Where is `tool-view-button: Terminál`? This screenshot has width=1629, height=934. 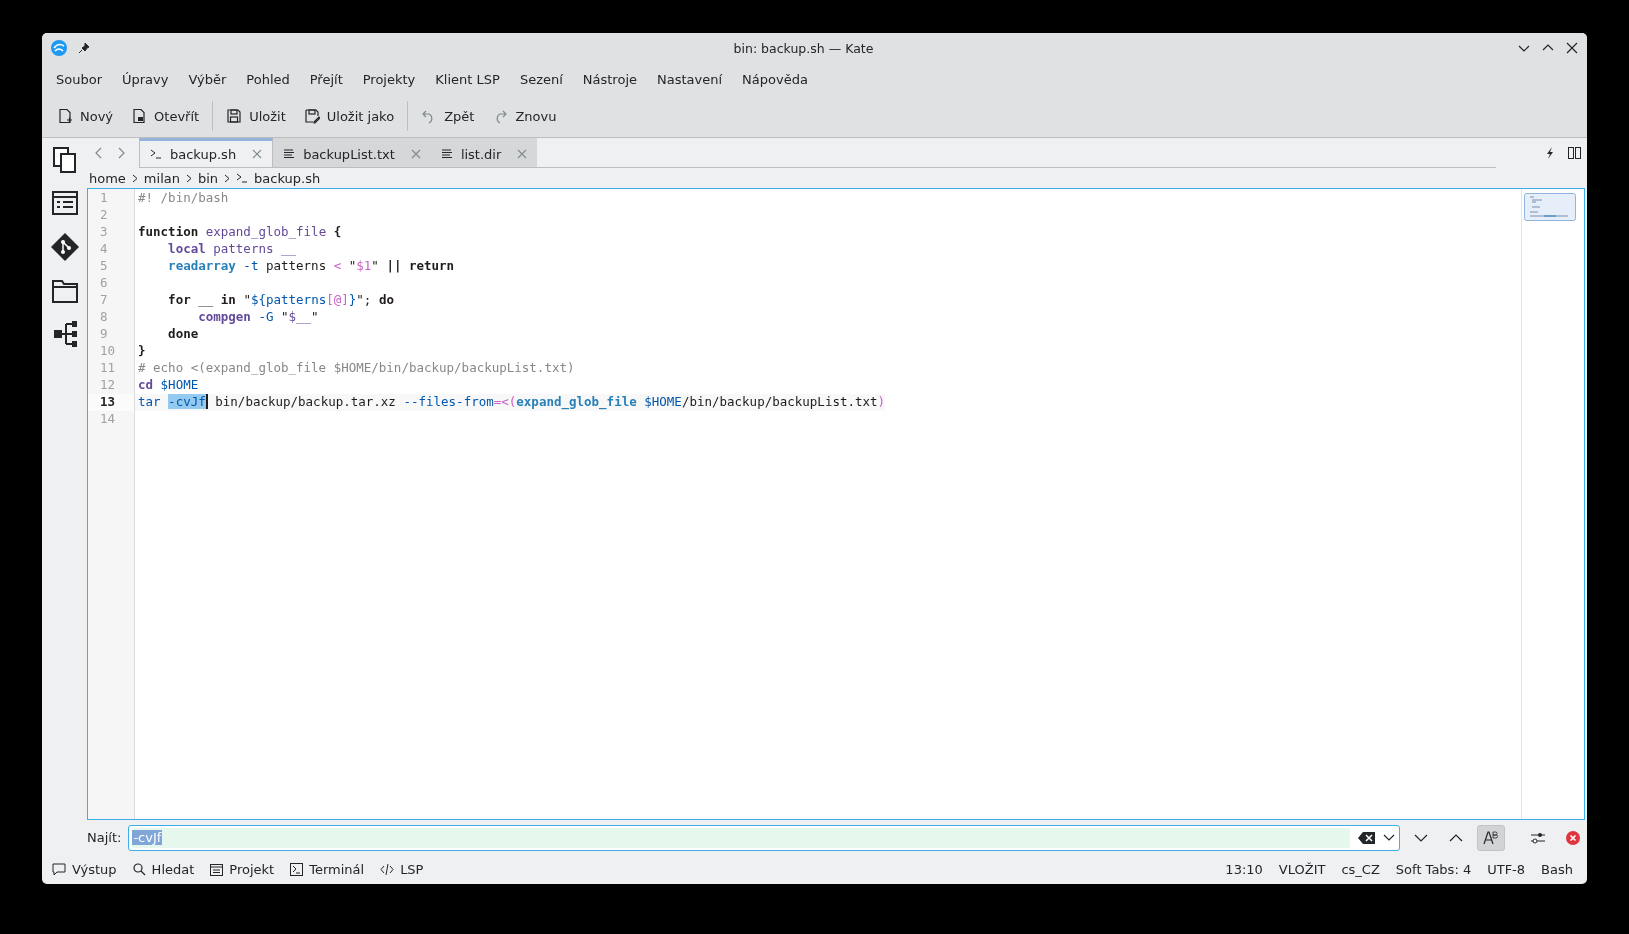 tool-view-button: Terminál is located at coordinates (327, 869).